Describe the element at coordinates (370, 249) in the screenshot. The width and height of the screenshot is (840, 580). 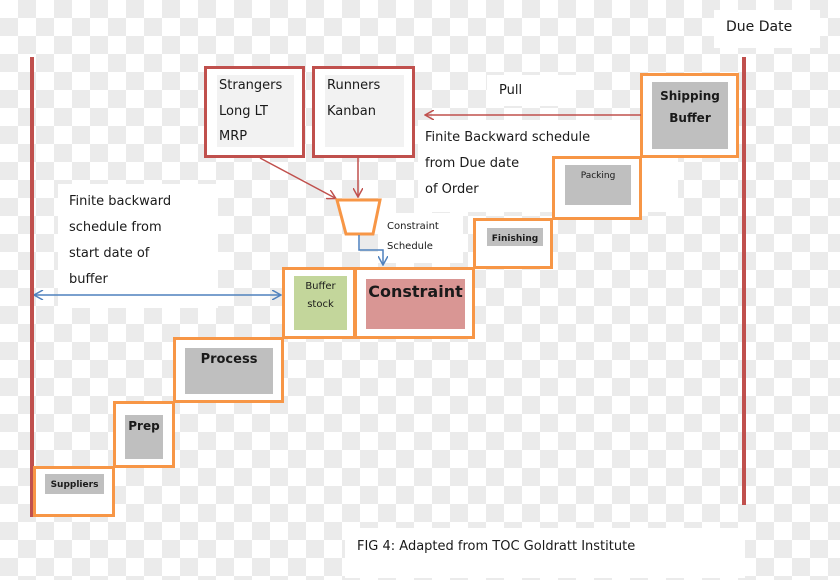
I see `constraint-schedule-arrow` at that location.